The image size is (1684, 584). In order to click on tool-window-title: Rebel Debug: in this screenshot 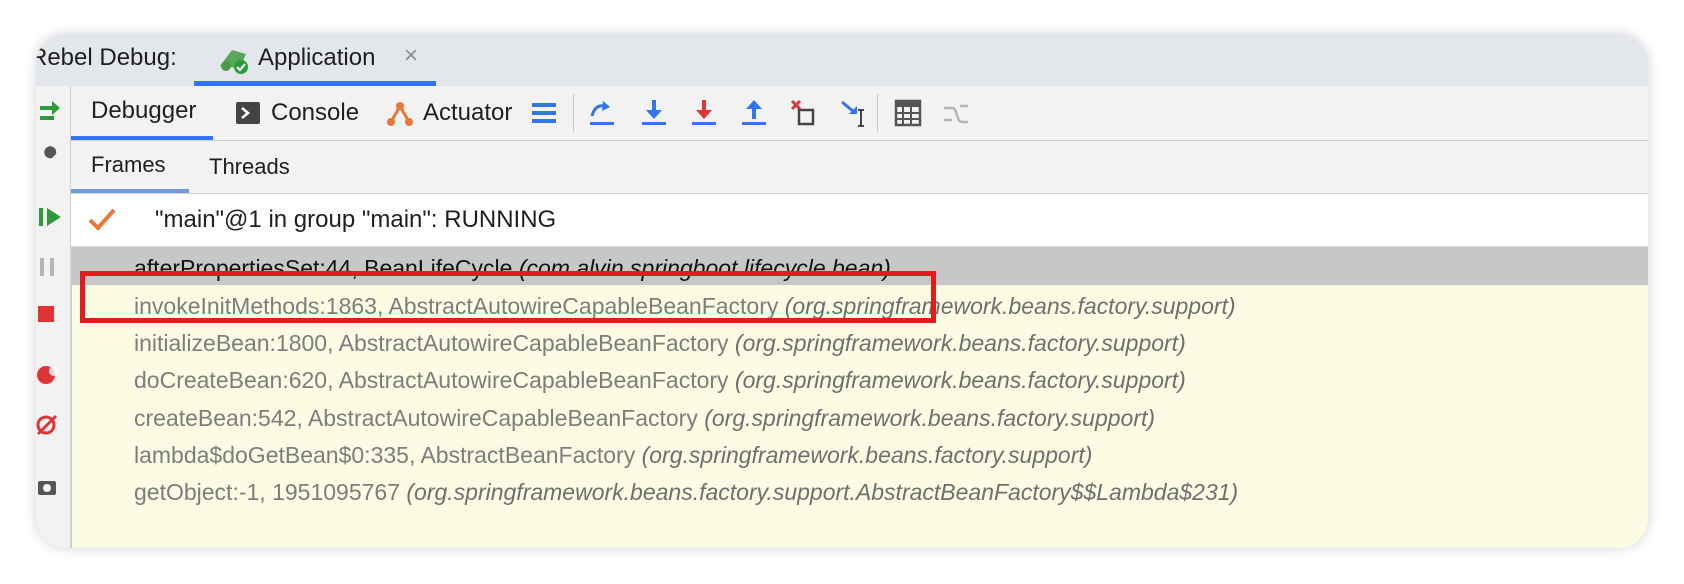, I will do `click(106, 57)`.